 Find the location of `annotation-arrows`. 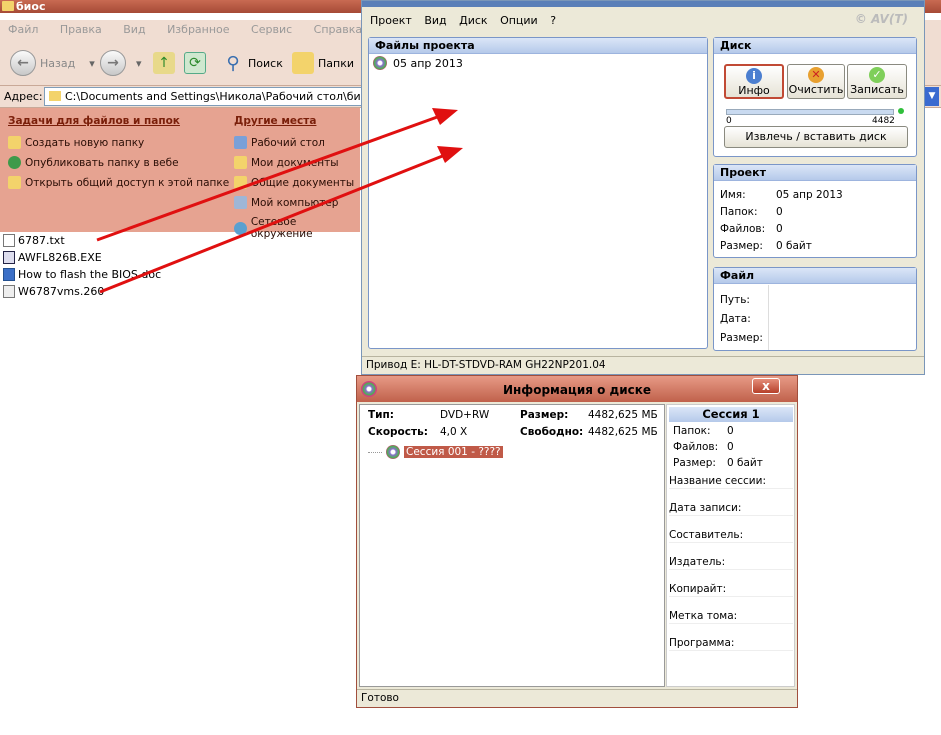

annotation-arrows is located at coordinates (279, 201).